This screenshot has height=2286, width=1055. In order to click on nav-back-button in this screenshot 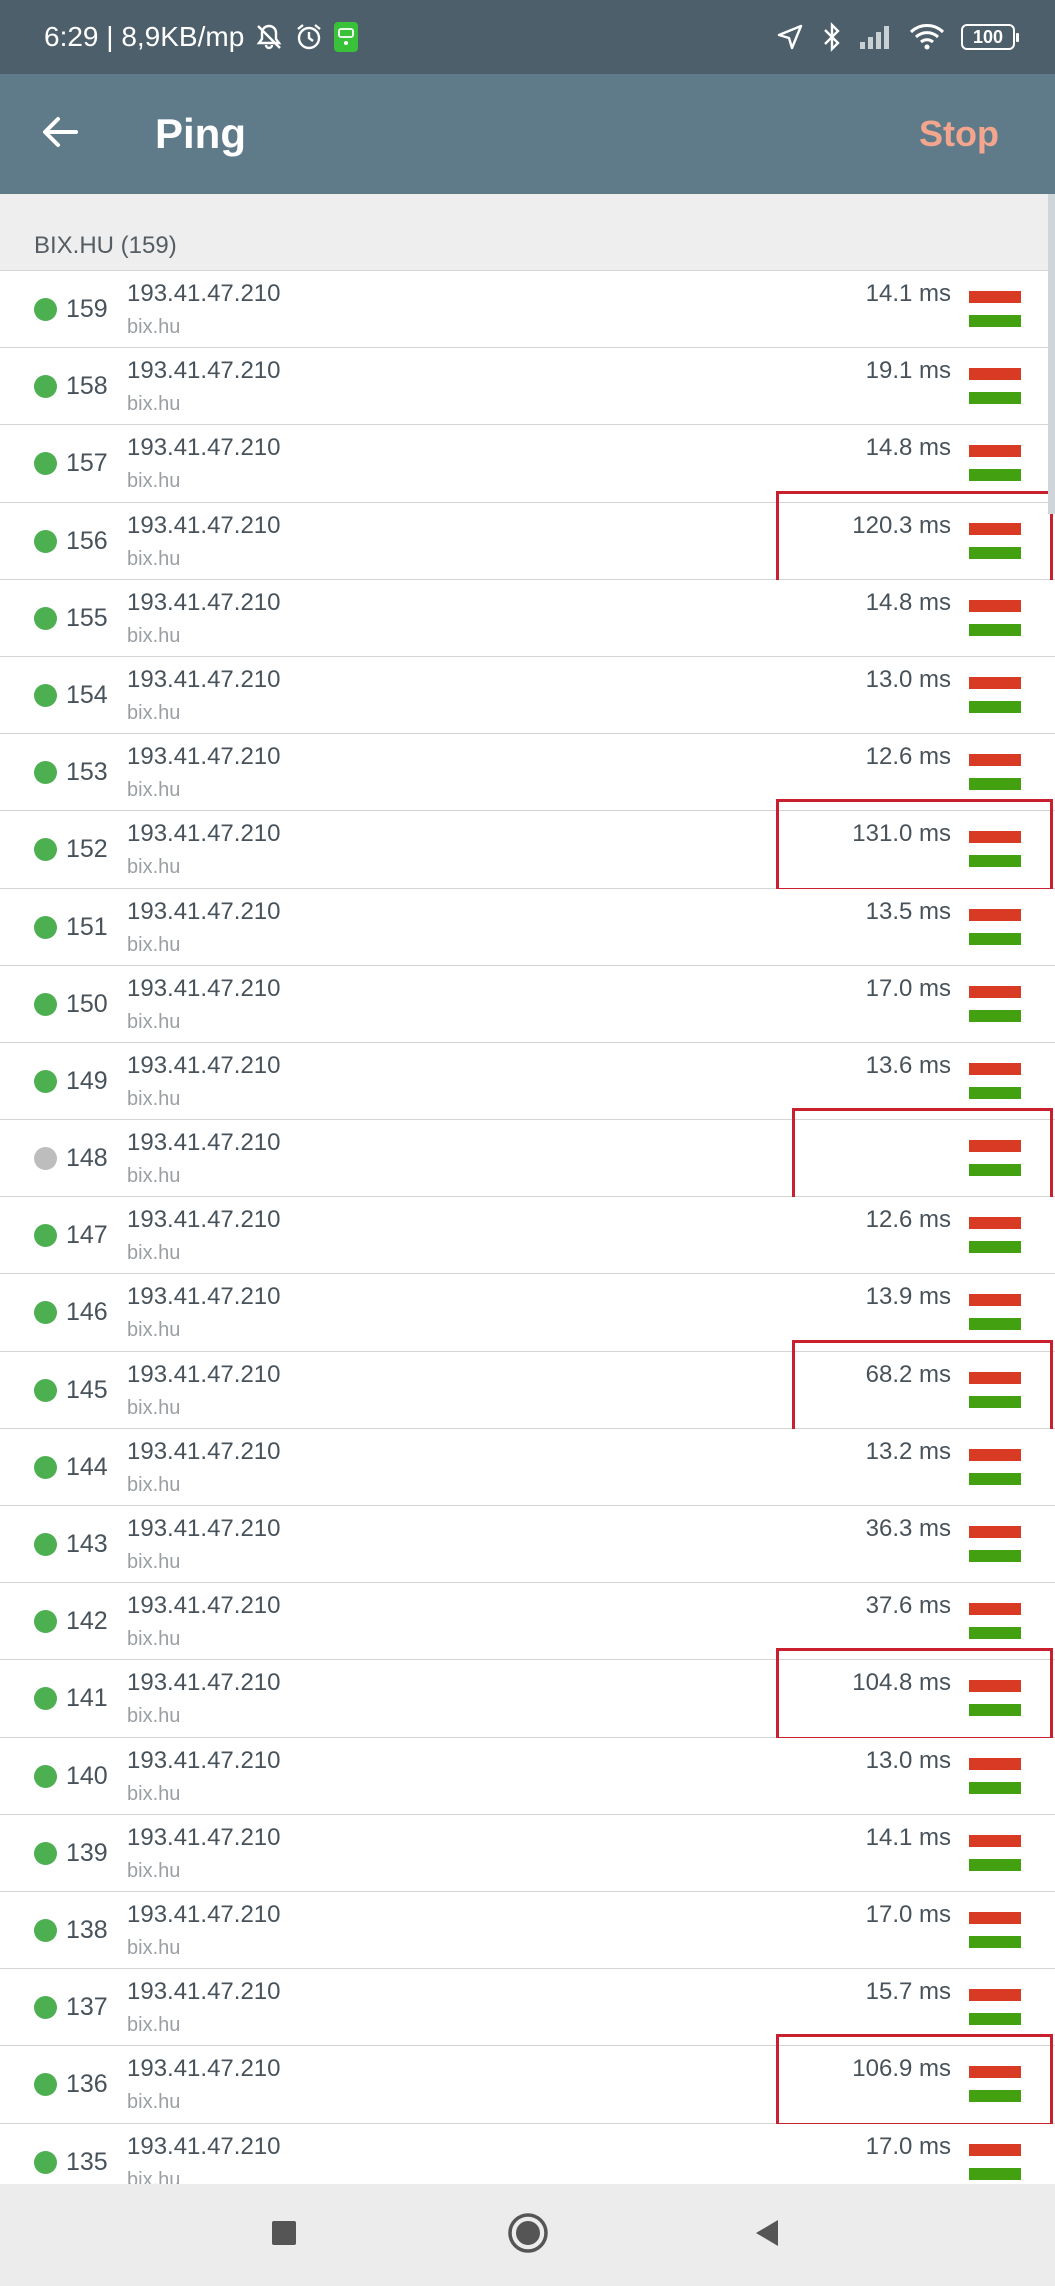, I will do `click(767, 2235)`.